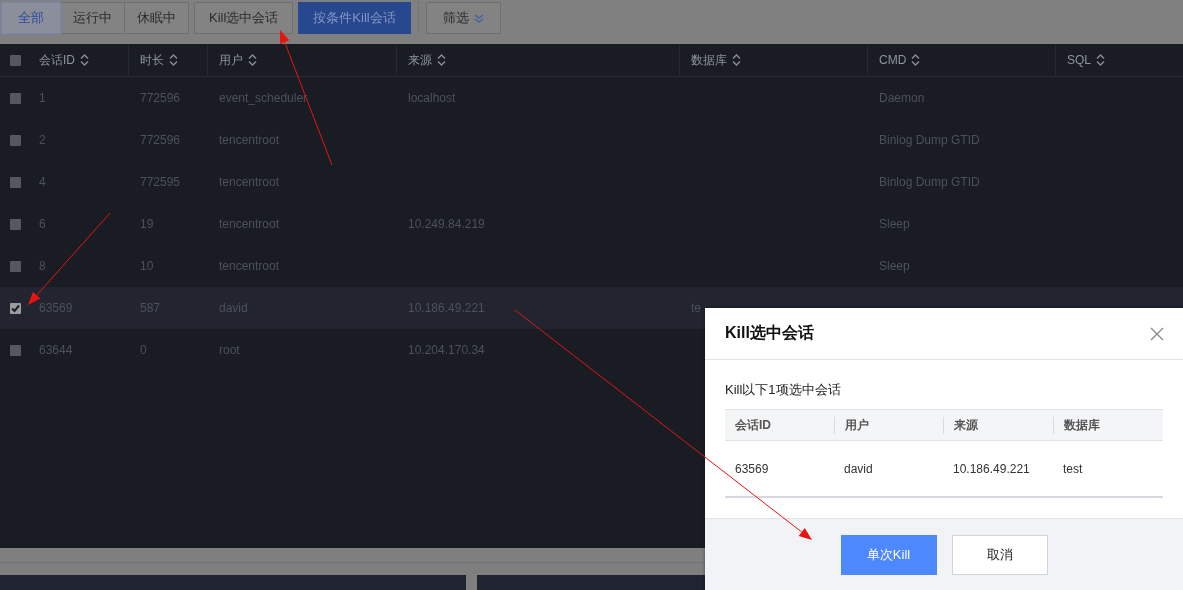 The height and width of the screenshot is (590, 1183). Describe the element at coordinates (263, 98) in the screenshot. I see `table-cell: event_scheduler` at that location.